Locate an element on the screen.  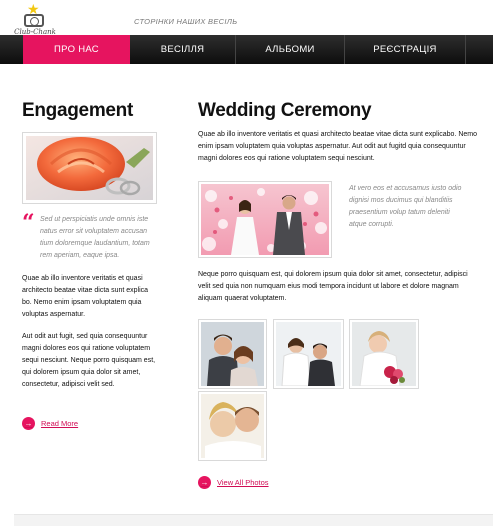
nav-item-registration: РЕЄСТРАЦІЯ is located at coordinates (405, 49).